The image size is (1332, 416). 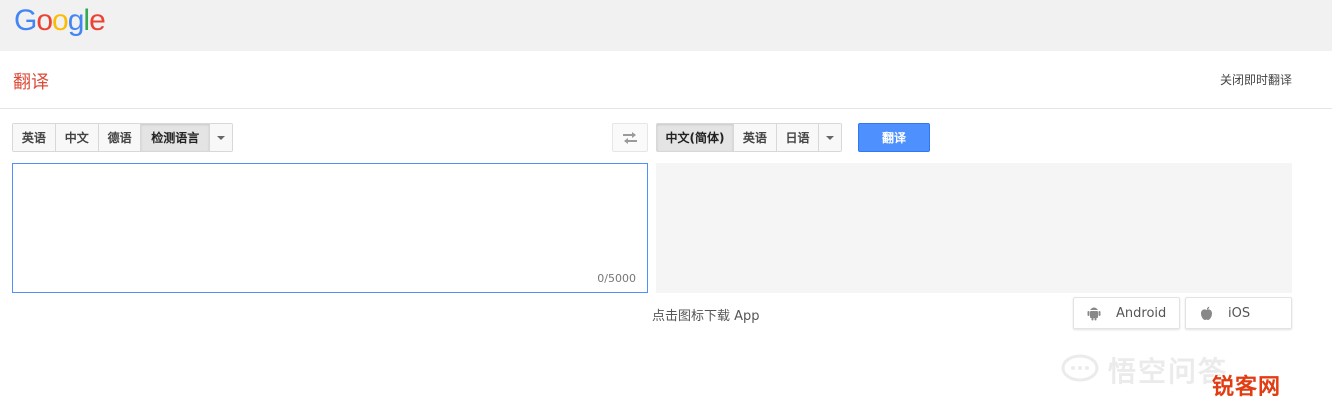 I want to click on apple-icon, so click(x=1206, y=313).